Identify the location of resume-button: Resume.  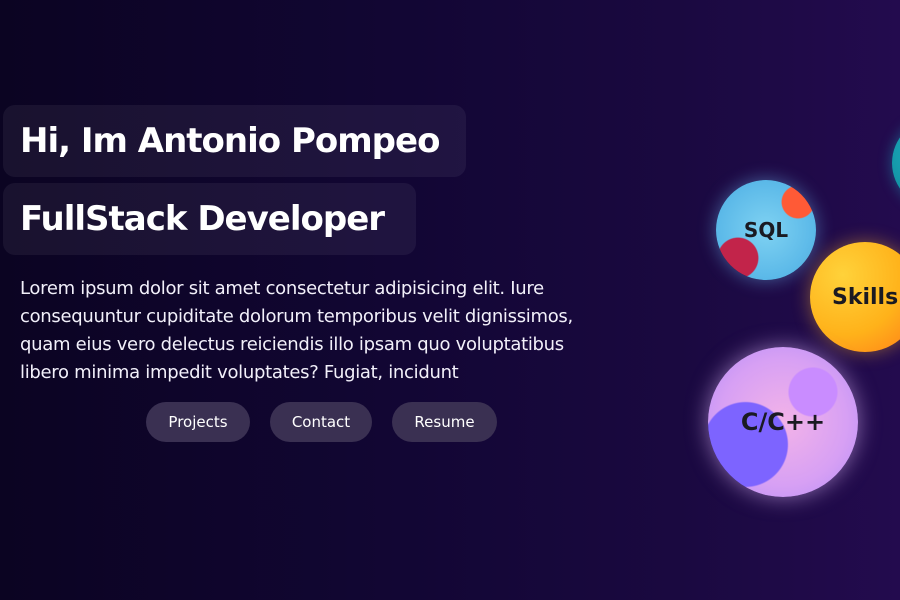
(444, 422).